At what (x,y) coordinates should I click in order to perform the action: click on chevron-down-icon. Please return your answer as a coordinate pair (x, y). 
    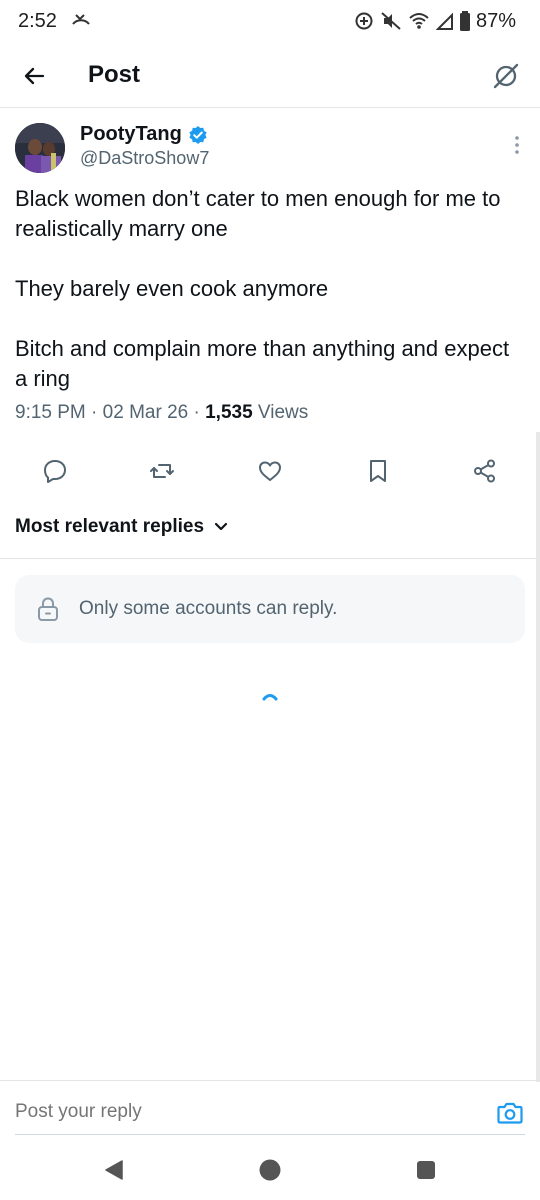
    Looking at the image, I should click on (221, 526).